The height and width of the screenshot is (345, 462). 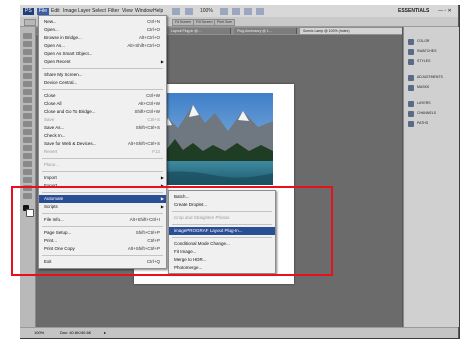 What do you see at coordinates (27, 140) in the screenshot?
I see `dodge-tool-icon` at bounding box center [27, 140].